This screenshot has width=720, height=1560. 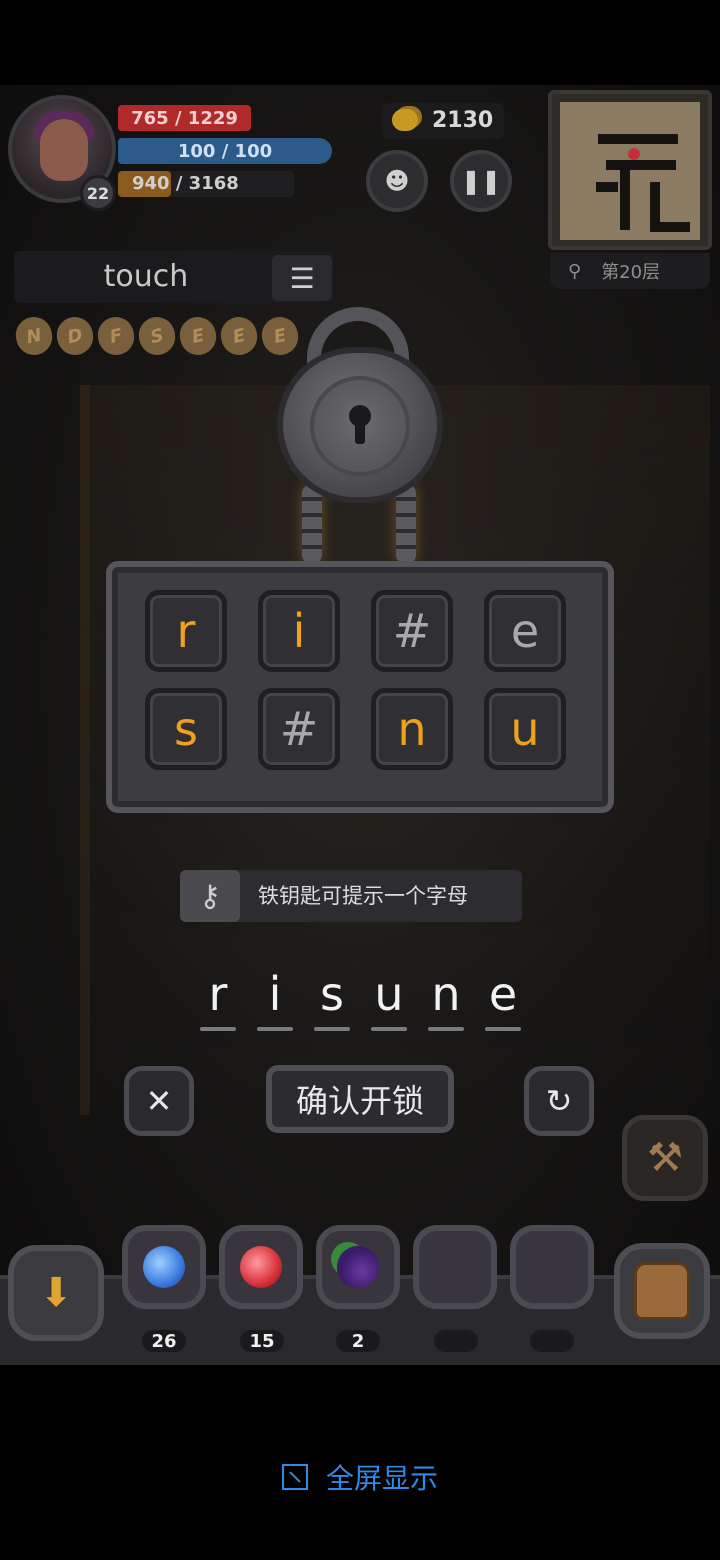 I want to click on answer-slot: e, so click(x=503, y=998).